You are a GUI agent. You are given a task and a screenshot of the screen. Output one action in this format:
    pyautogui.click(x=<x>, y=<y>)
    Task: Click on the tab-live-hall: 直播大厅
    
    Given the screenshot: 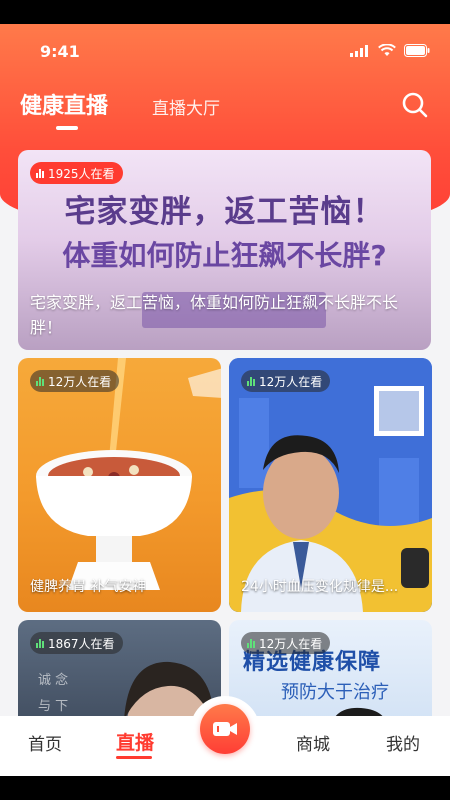 What is the action you would take?
    pyautogui.click(x=186, y=106)
    